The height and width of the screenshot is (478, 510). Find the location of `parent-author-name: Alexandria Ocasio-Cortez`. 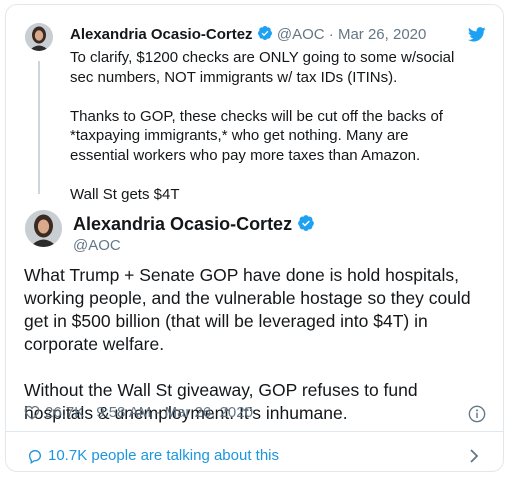

parent-author-name: Alexandria Ocasio-Cortez is located at coordinates (161, 34).